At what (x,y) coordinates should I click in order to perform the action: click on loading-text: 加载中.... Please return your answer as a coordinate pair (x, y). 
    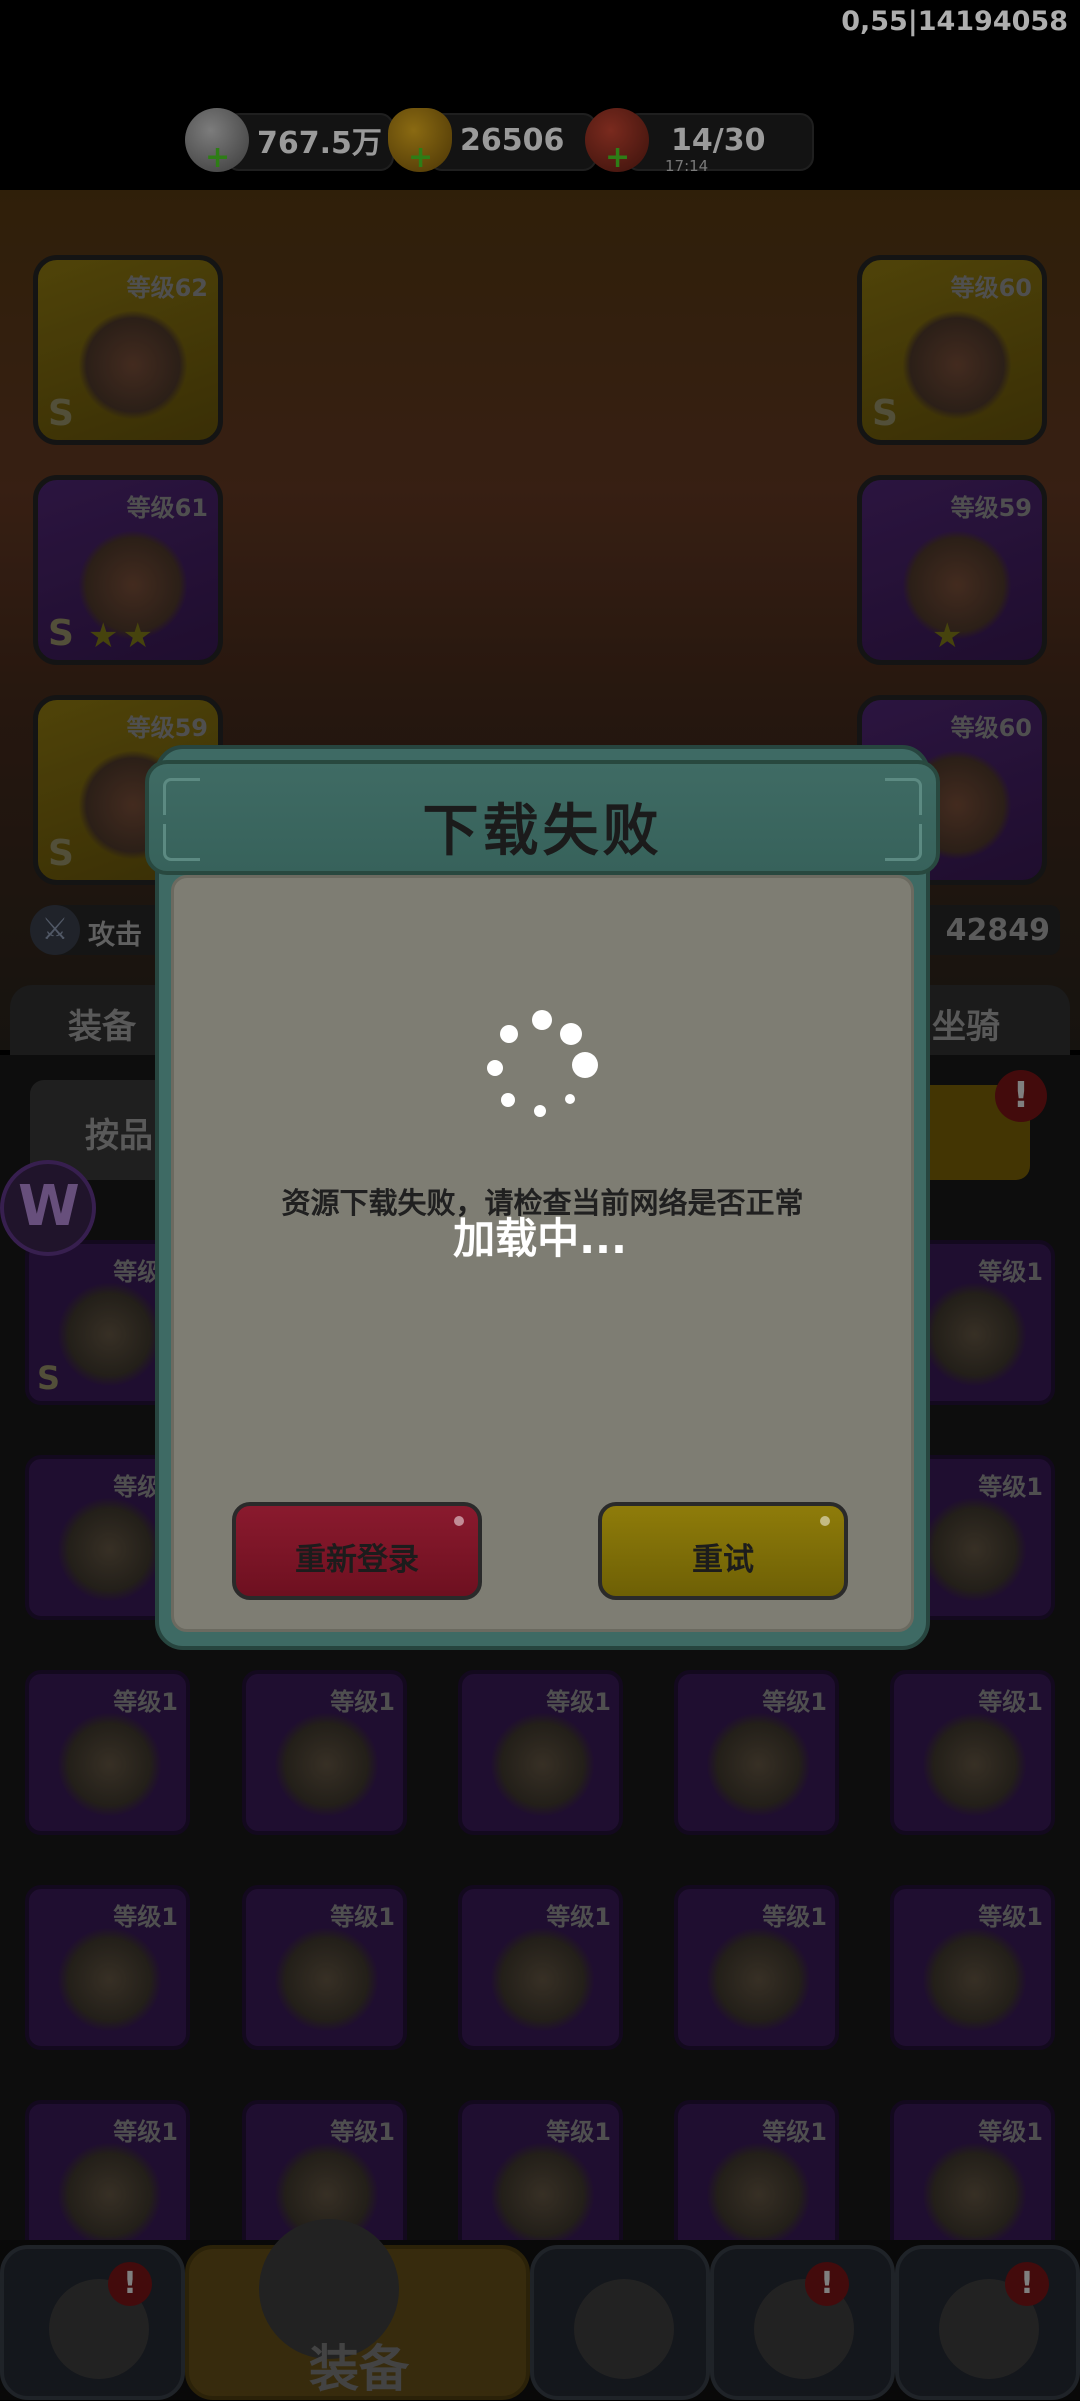
    Looking at the image, I should click on (540, 1238).